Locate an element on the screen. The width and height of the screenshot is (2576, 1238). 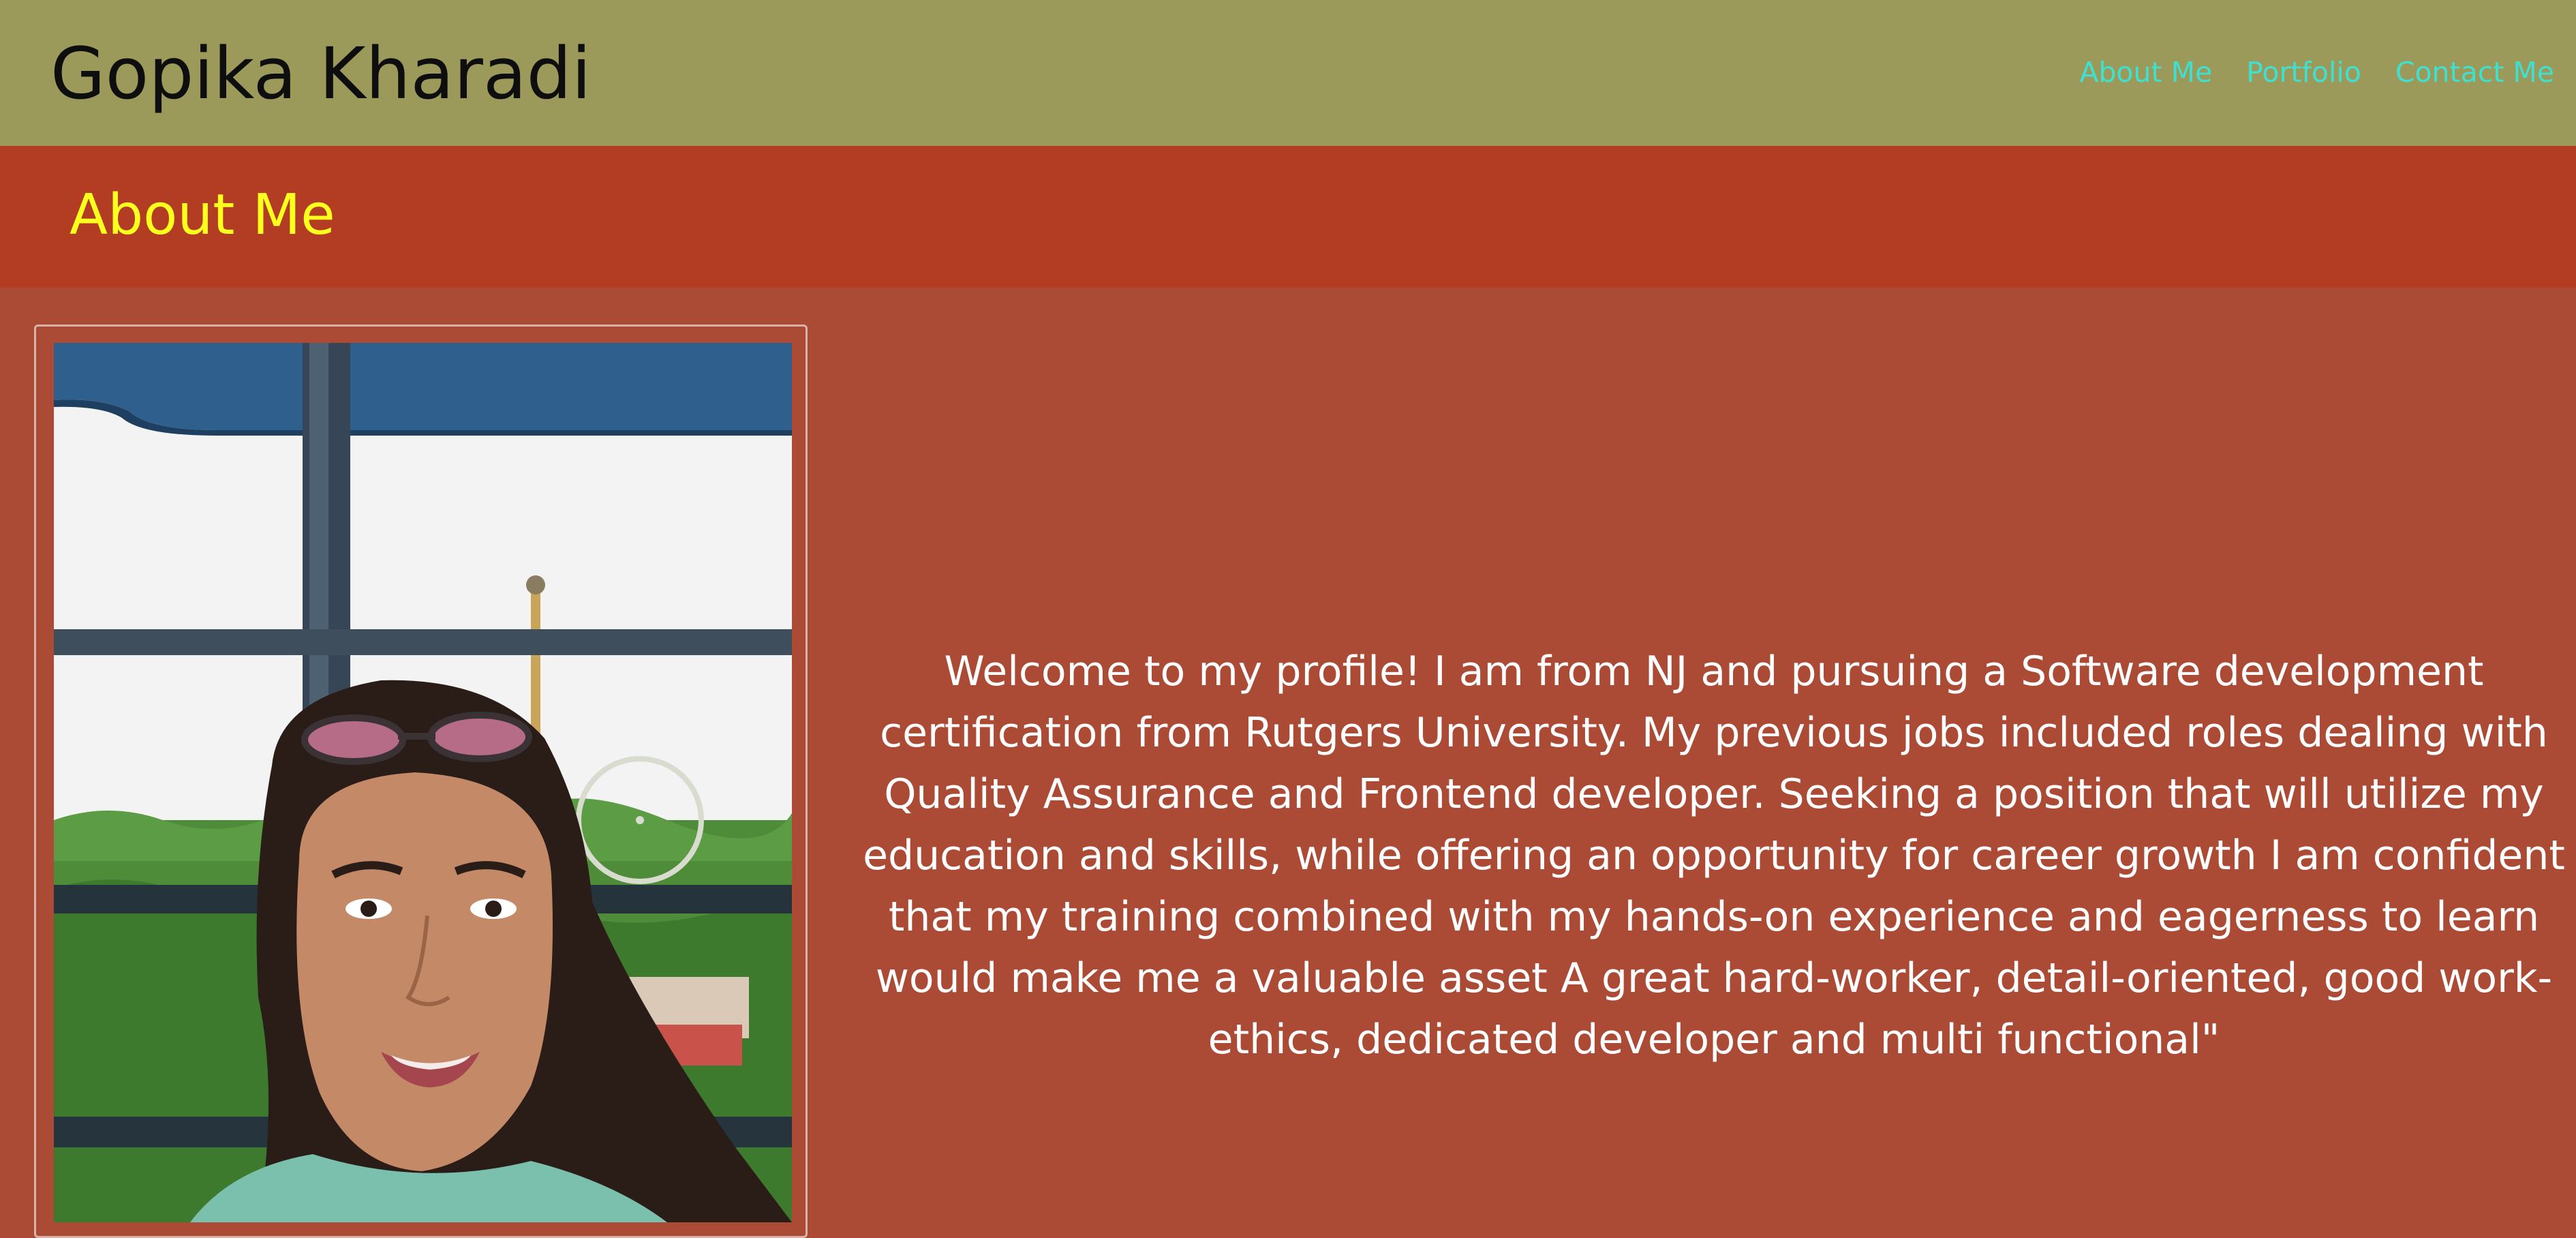
main-nav: About Me Portfolio Contact Me is located at coordinates (2316, 72).